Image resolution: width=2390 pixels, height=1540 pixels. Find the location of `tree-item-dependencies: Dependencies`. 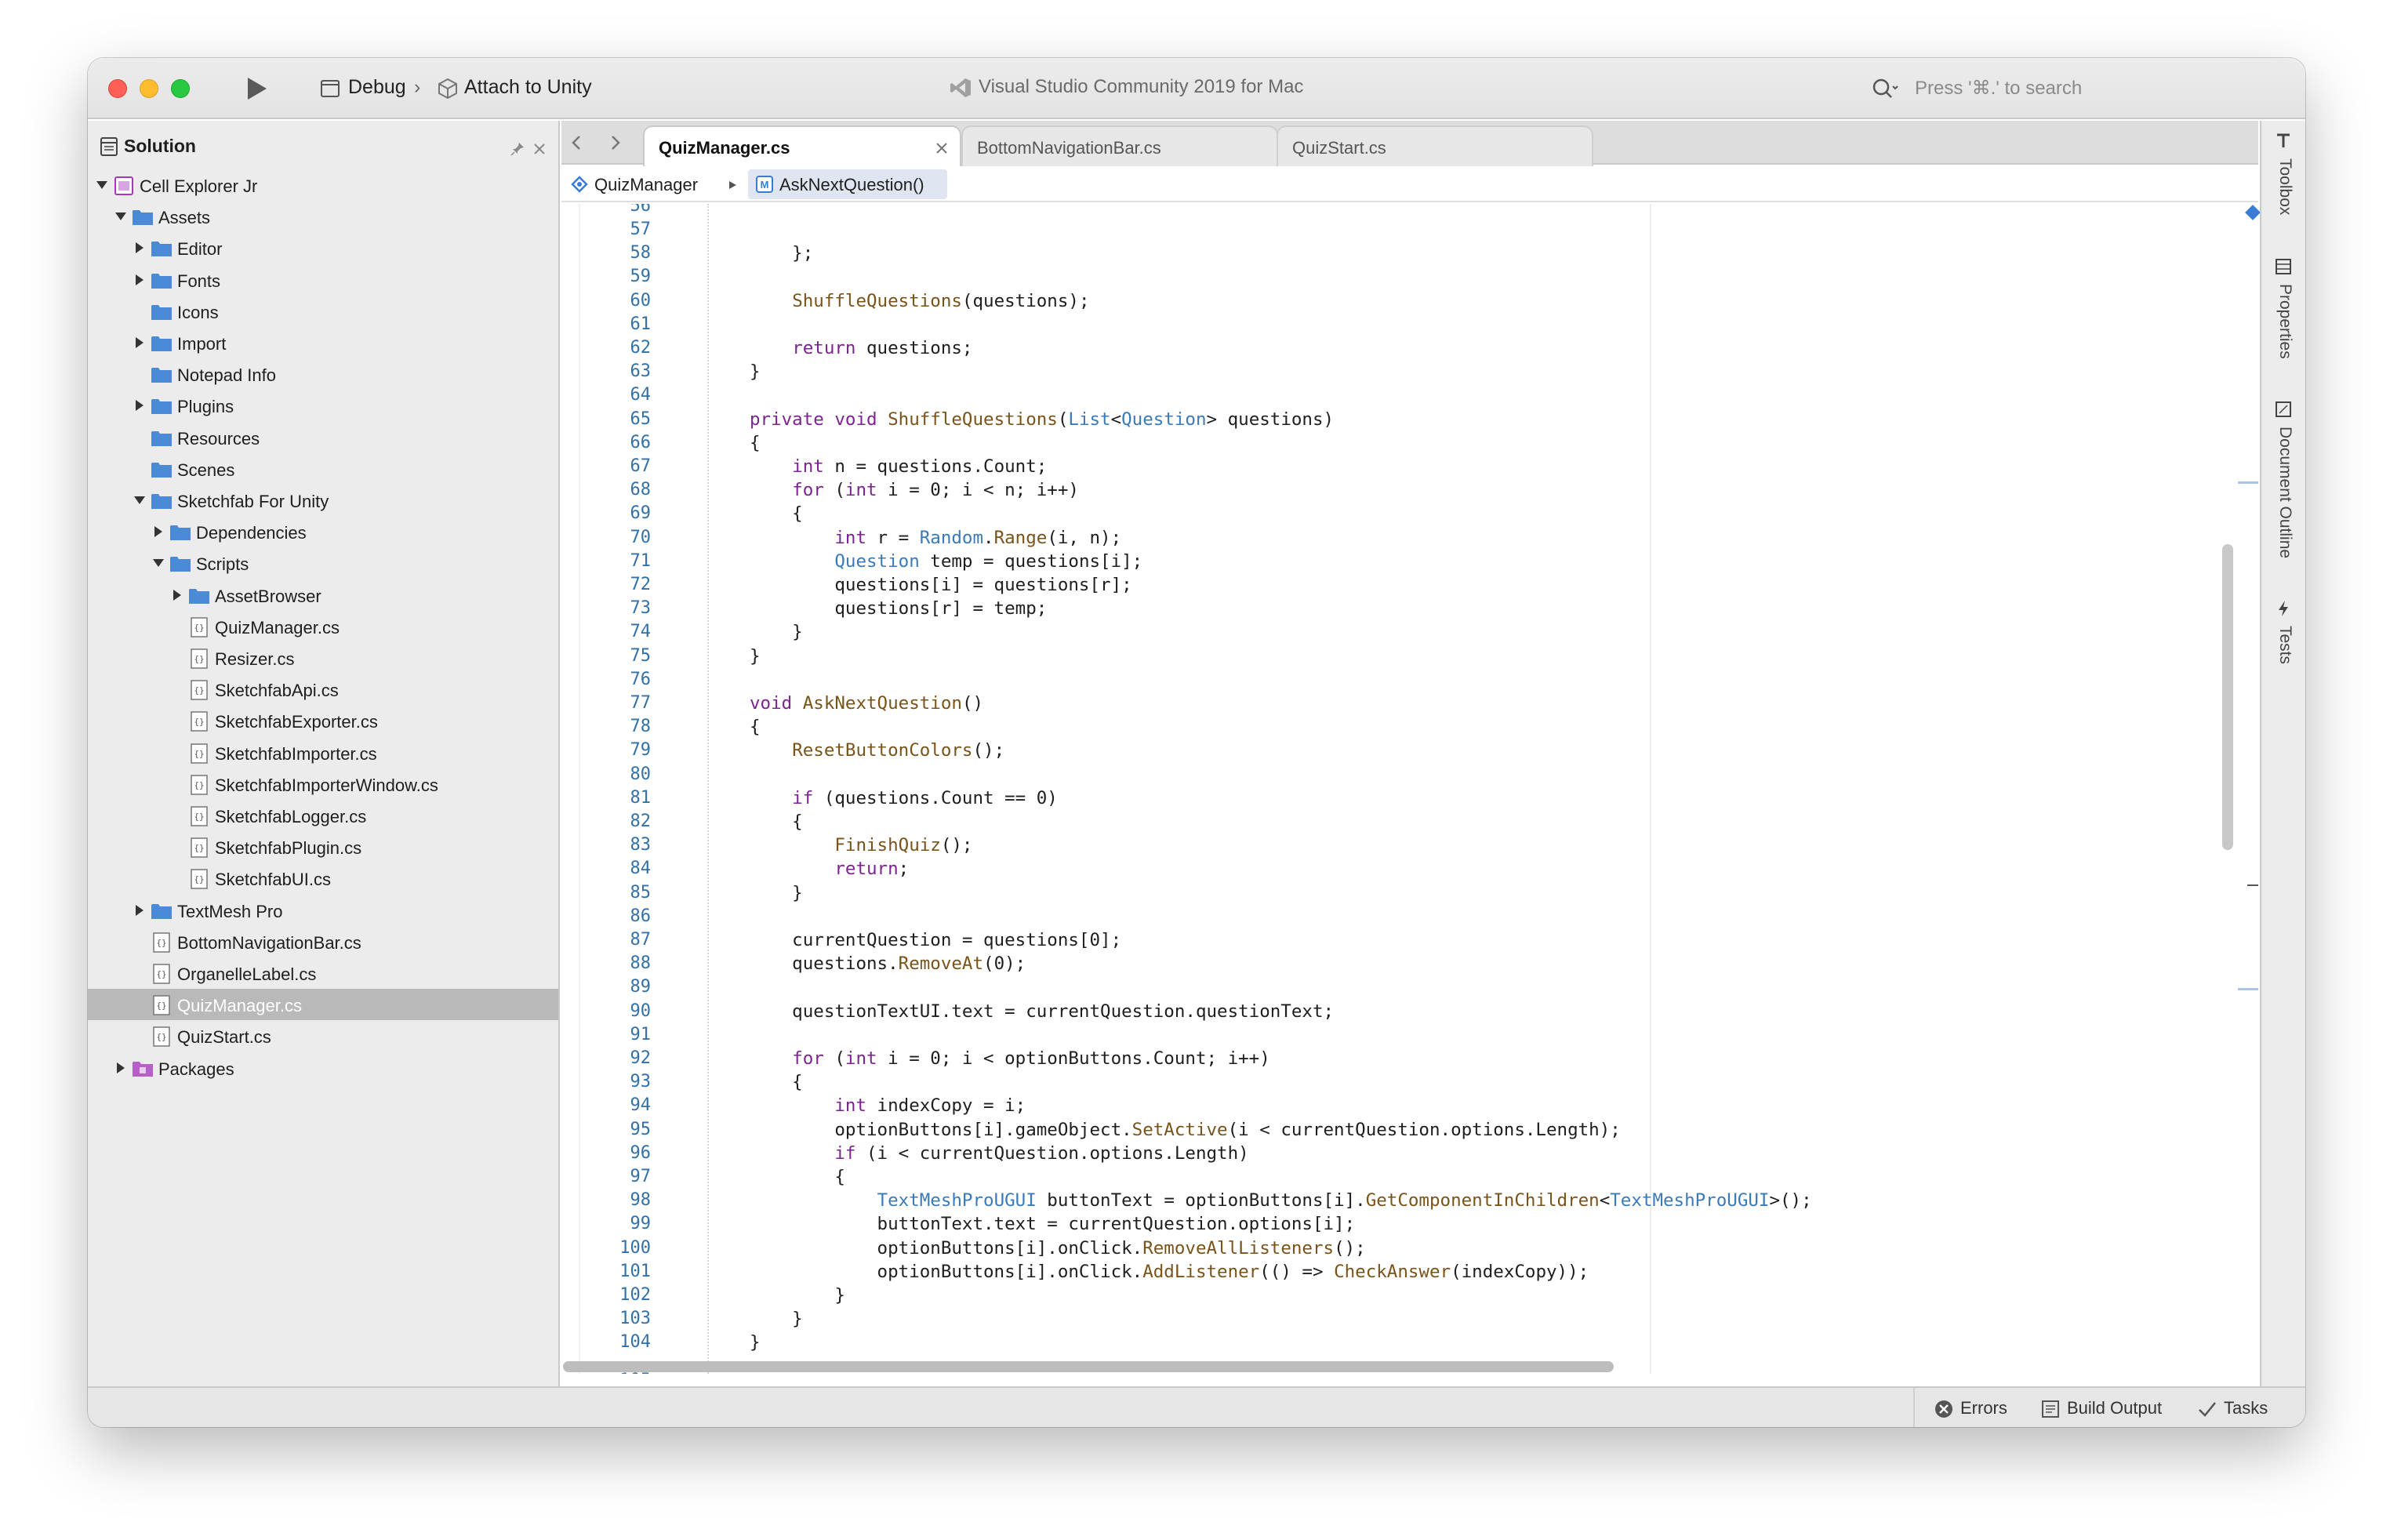

tree-item-dependencies: Dependencies is located at coordinates (323, 532).